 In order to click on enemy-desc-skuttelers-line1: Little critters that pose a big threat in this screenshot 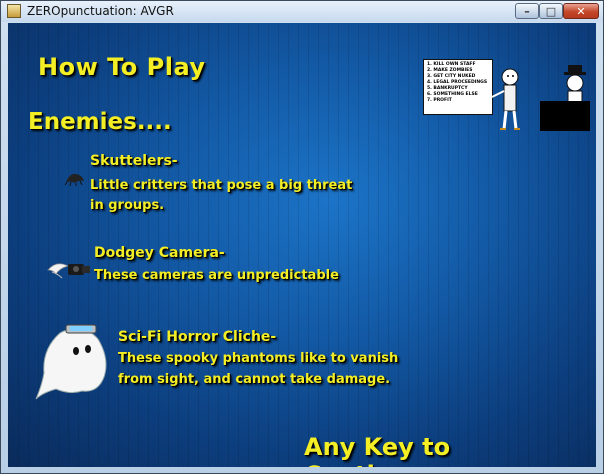, I will do `click(221, 185)`.